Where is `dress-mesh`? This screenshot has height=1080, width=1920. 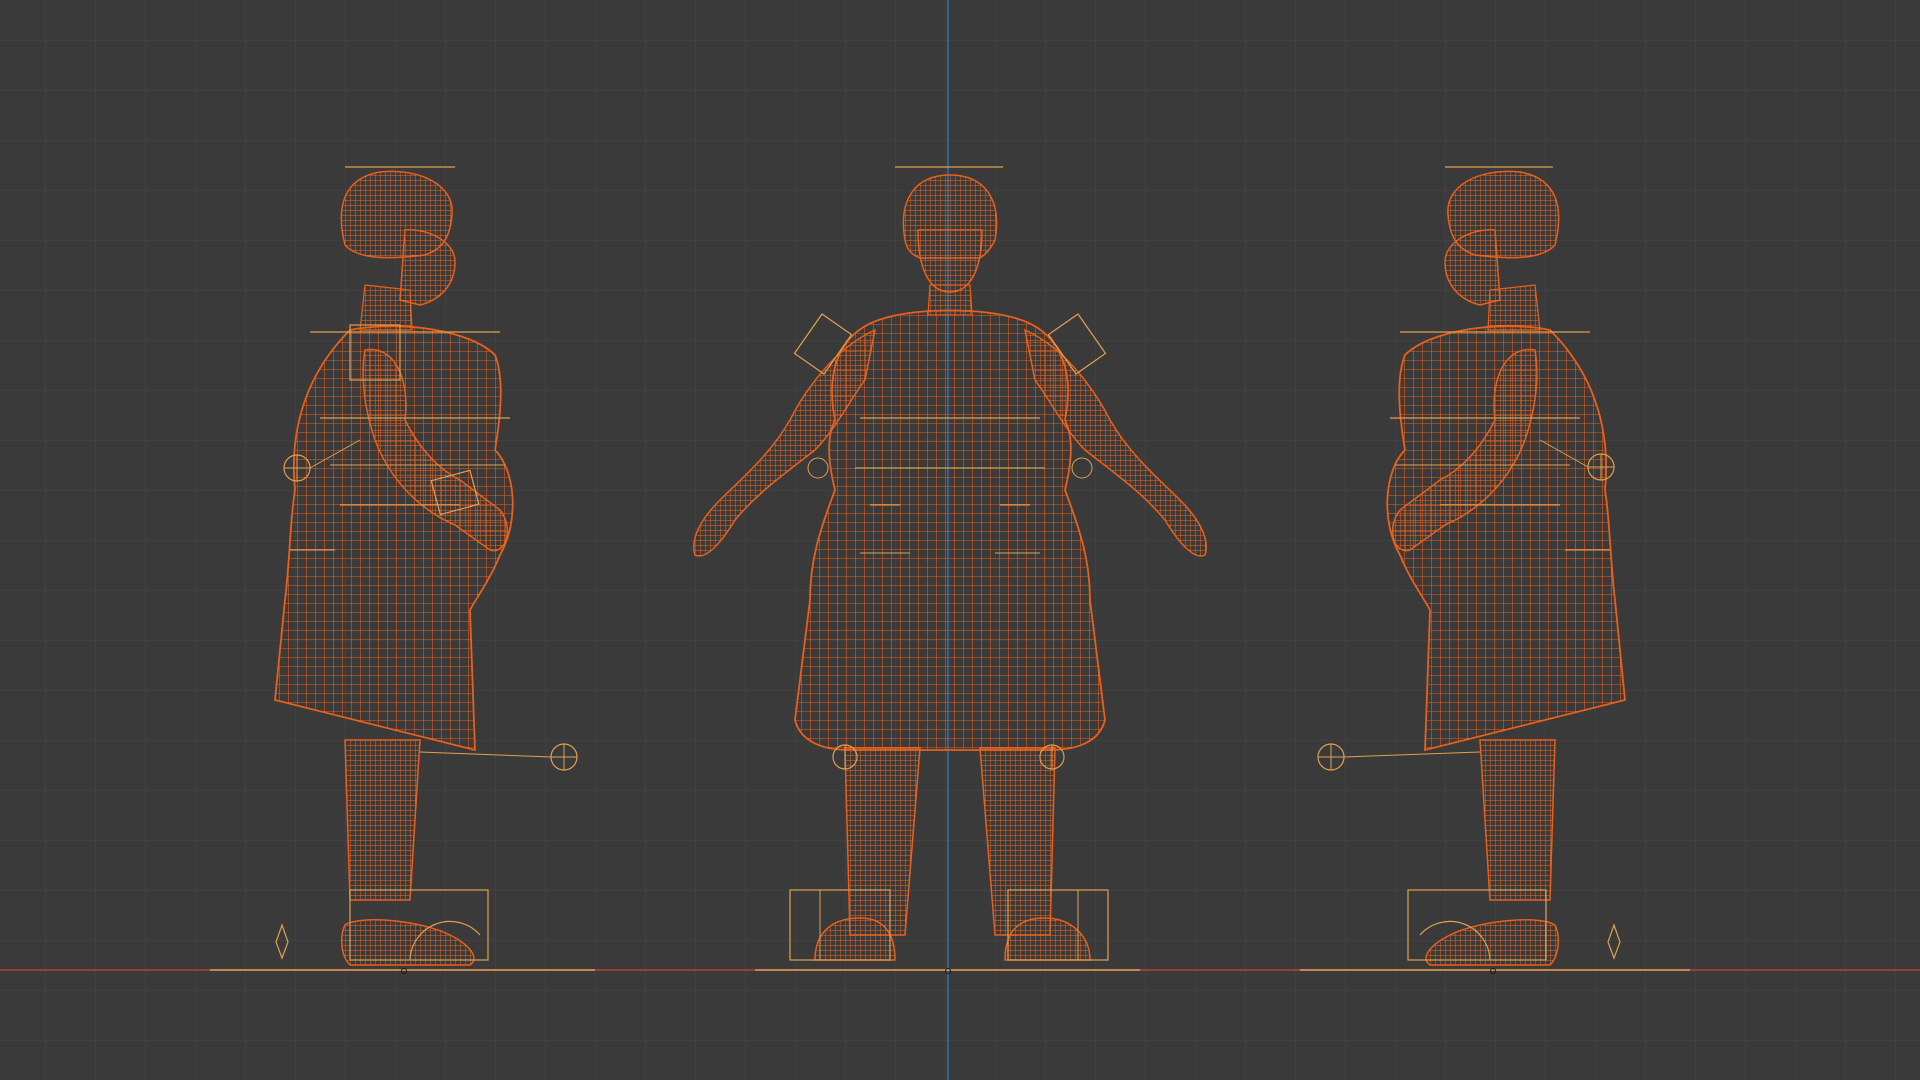
dress-mesh is located at coordinates (950, 530).